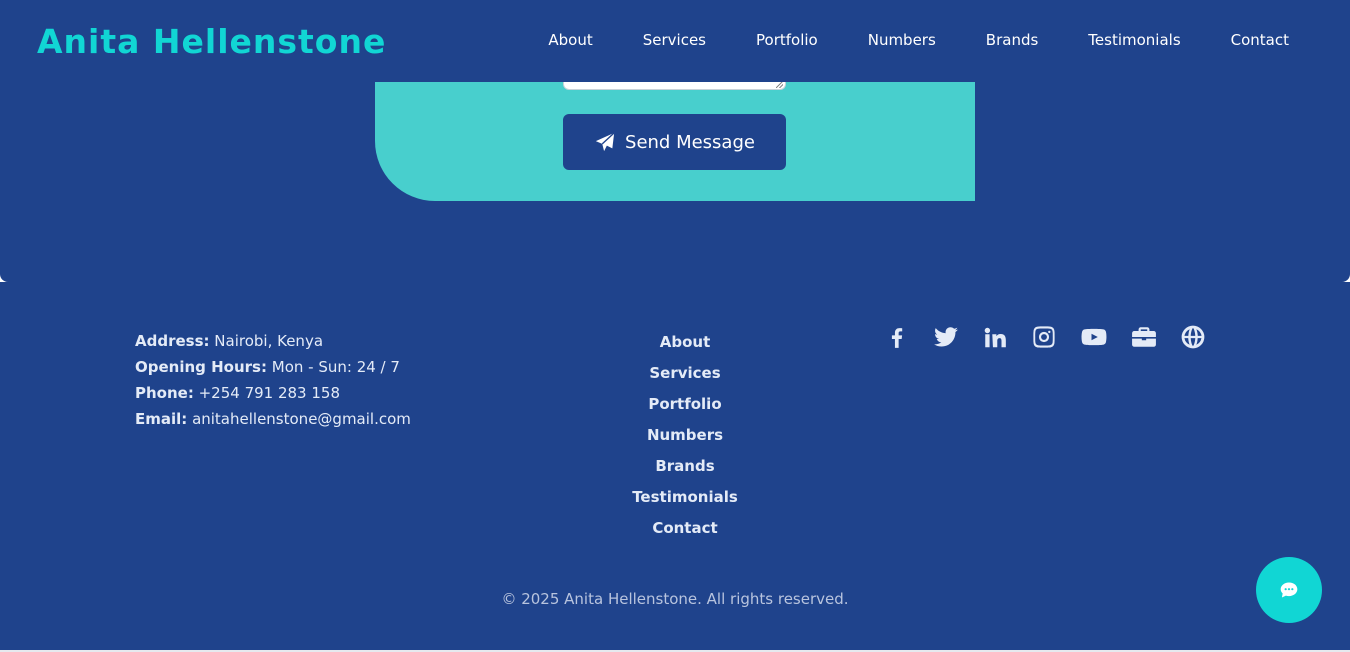  I want to click on contact-form-card: Send Message, so click(675, 139).